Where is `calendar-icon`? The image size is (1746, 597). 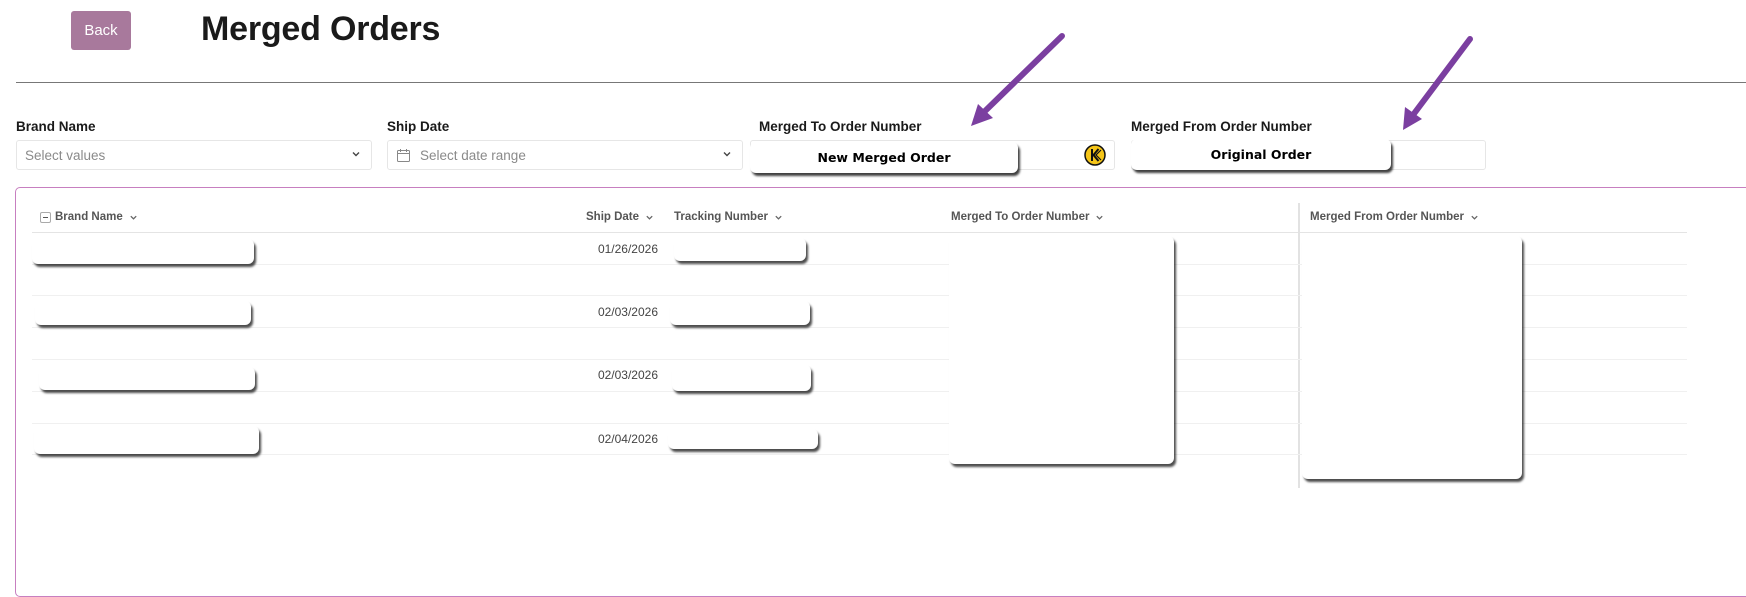 calendar-icon is located at coordinates (403, 155).